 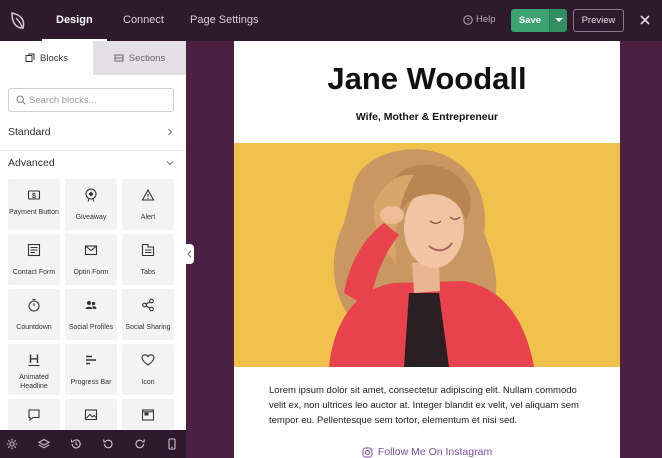 What do you see at coordinates (427, 117) in the screenshot?
I see `page-subheadline: Wife, Mother & Entrepreneur` at bounding box center [427, 117].